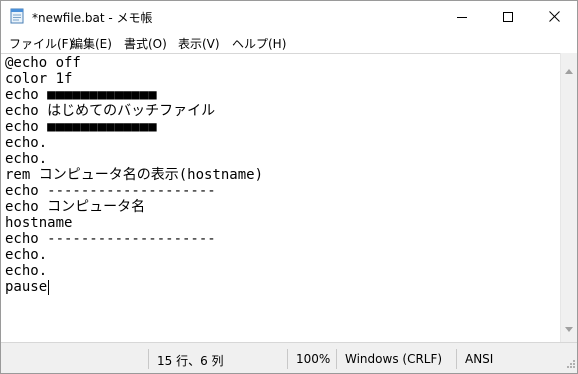  What do you see at coordinates (190, 361) in the screenshot?
I see `cursor-position: 15 行、6 列` at bounding box center [190, 361].